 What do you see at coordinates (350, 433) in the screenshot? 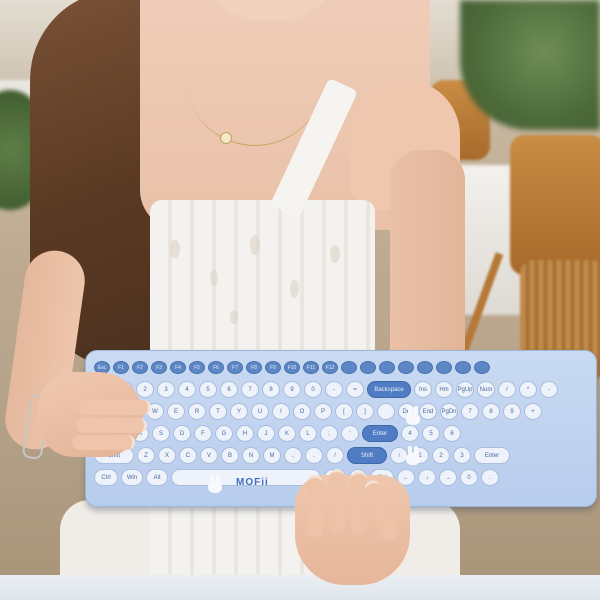
I see `key: '` at bounding box center [350, 433].